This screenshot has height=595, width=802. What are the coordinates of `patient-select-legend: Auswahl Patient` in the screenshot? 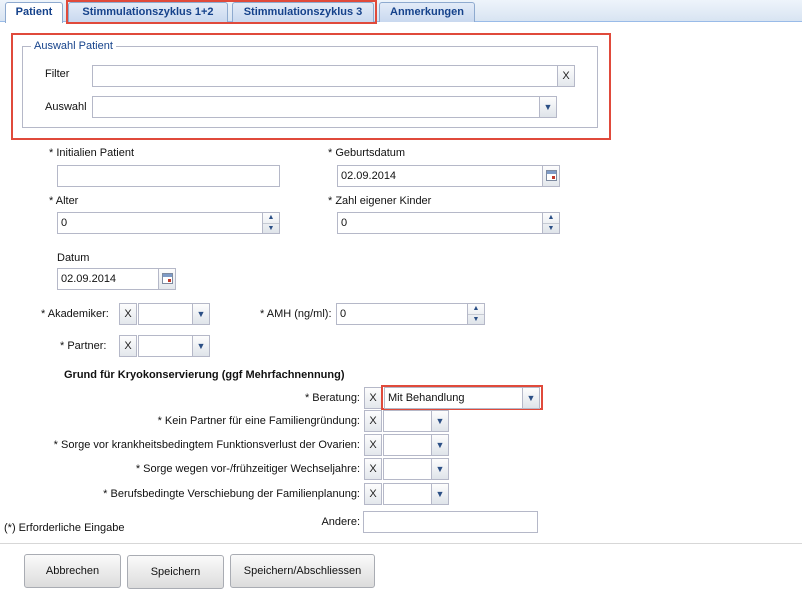 It's located at (73, 46).